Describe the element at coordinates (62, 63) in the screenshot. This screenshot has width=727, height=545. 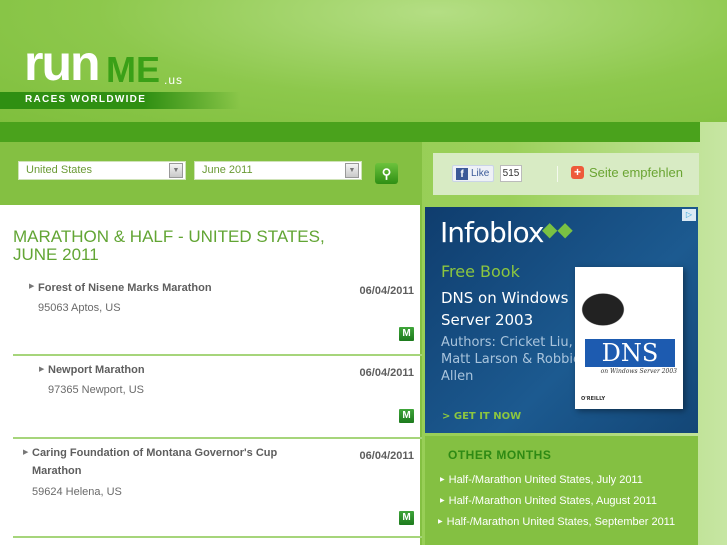
I see `logo-run: run` at that location.